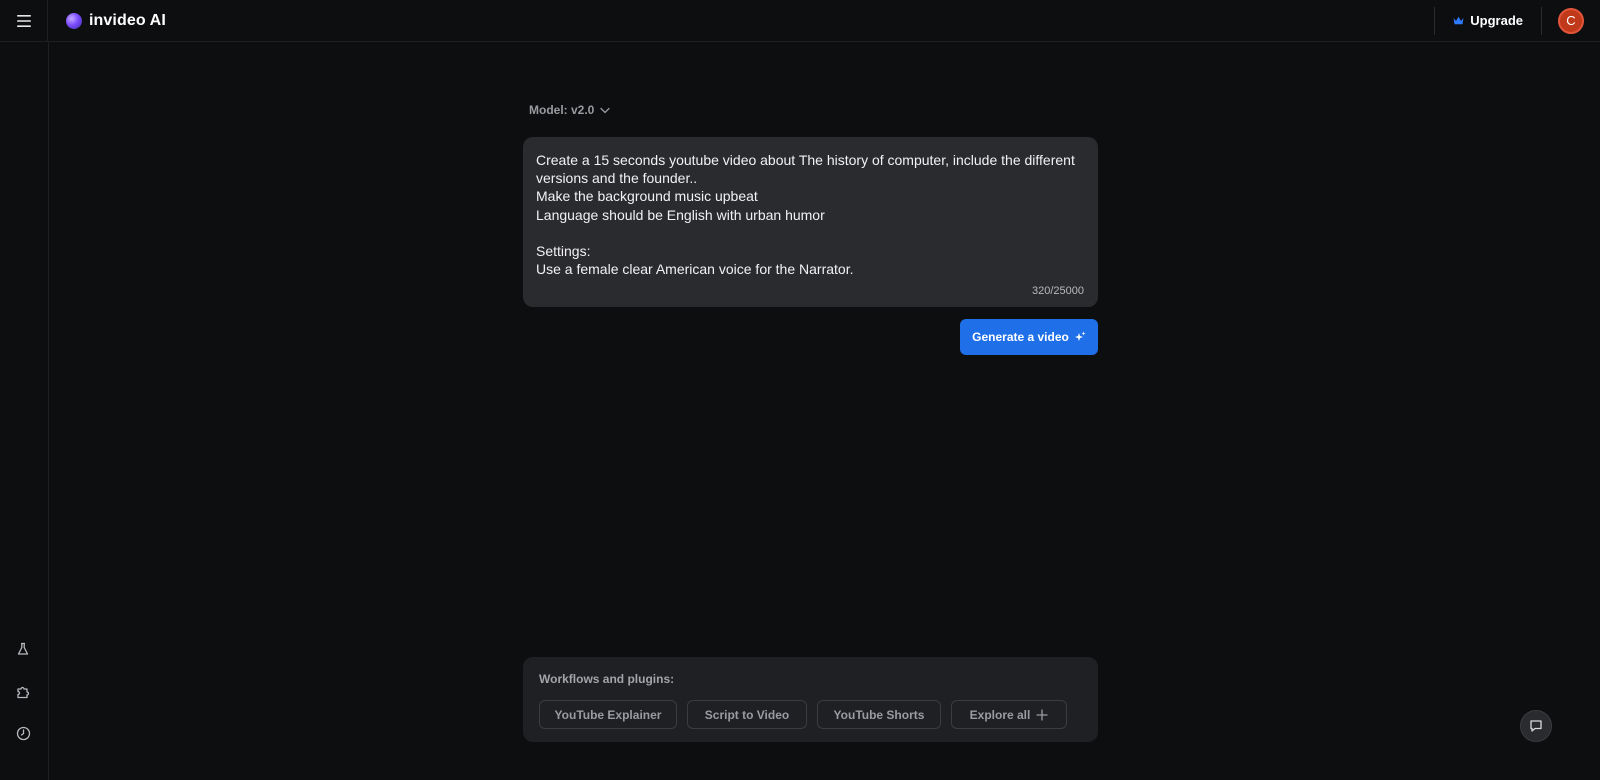 The width and height of the screenshot is (1600, 780). I want to click on logo-icon, so click(74, 20).